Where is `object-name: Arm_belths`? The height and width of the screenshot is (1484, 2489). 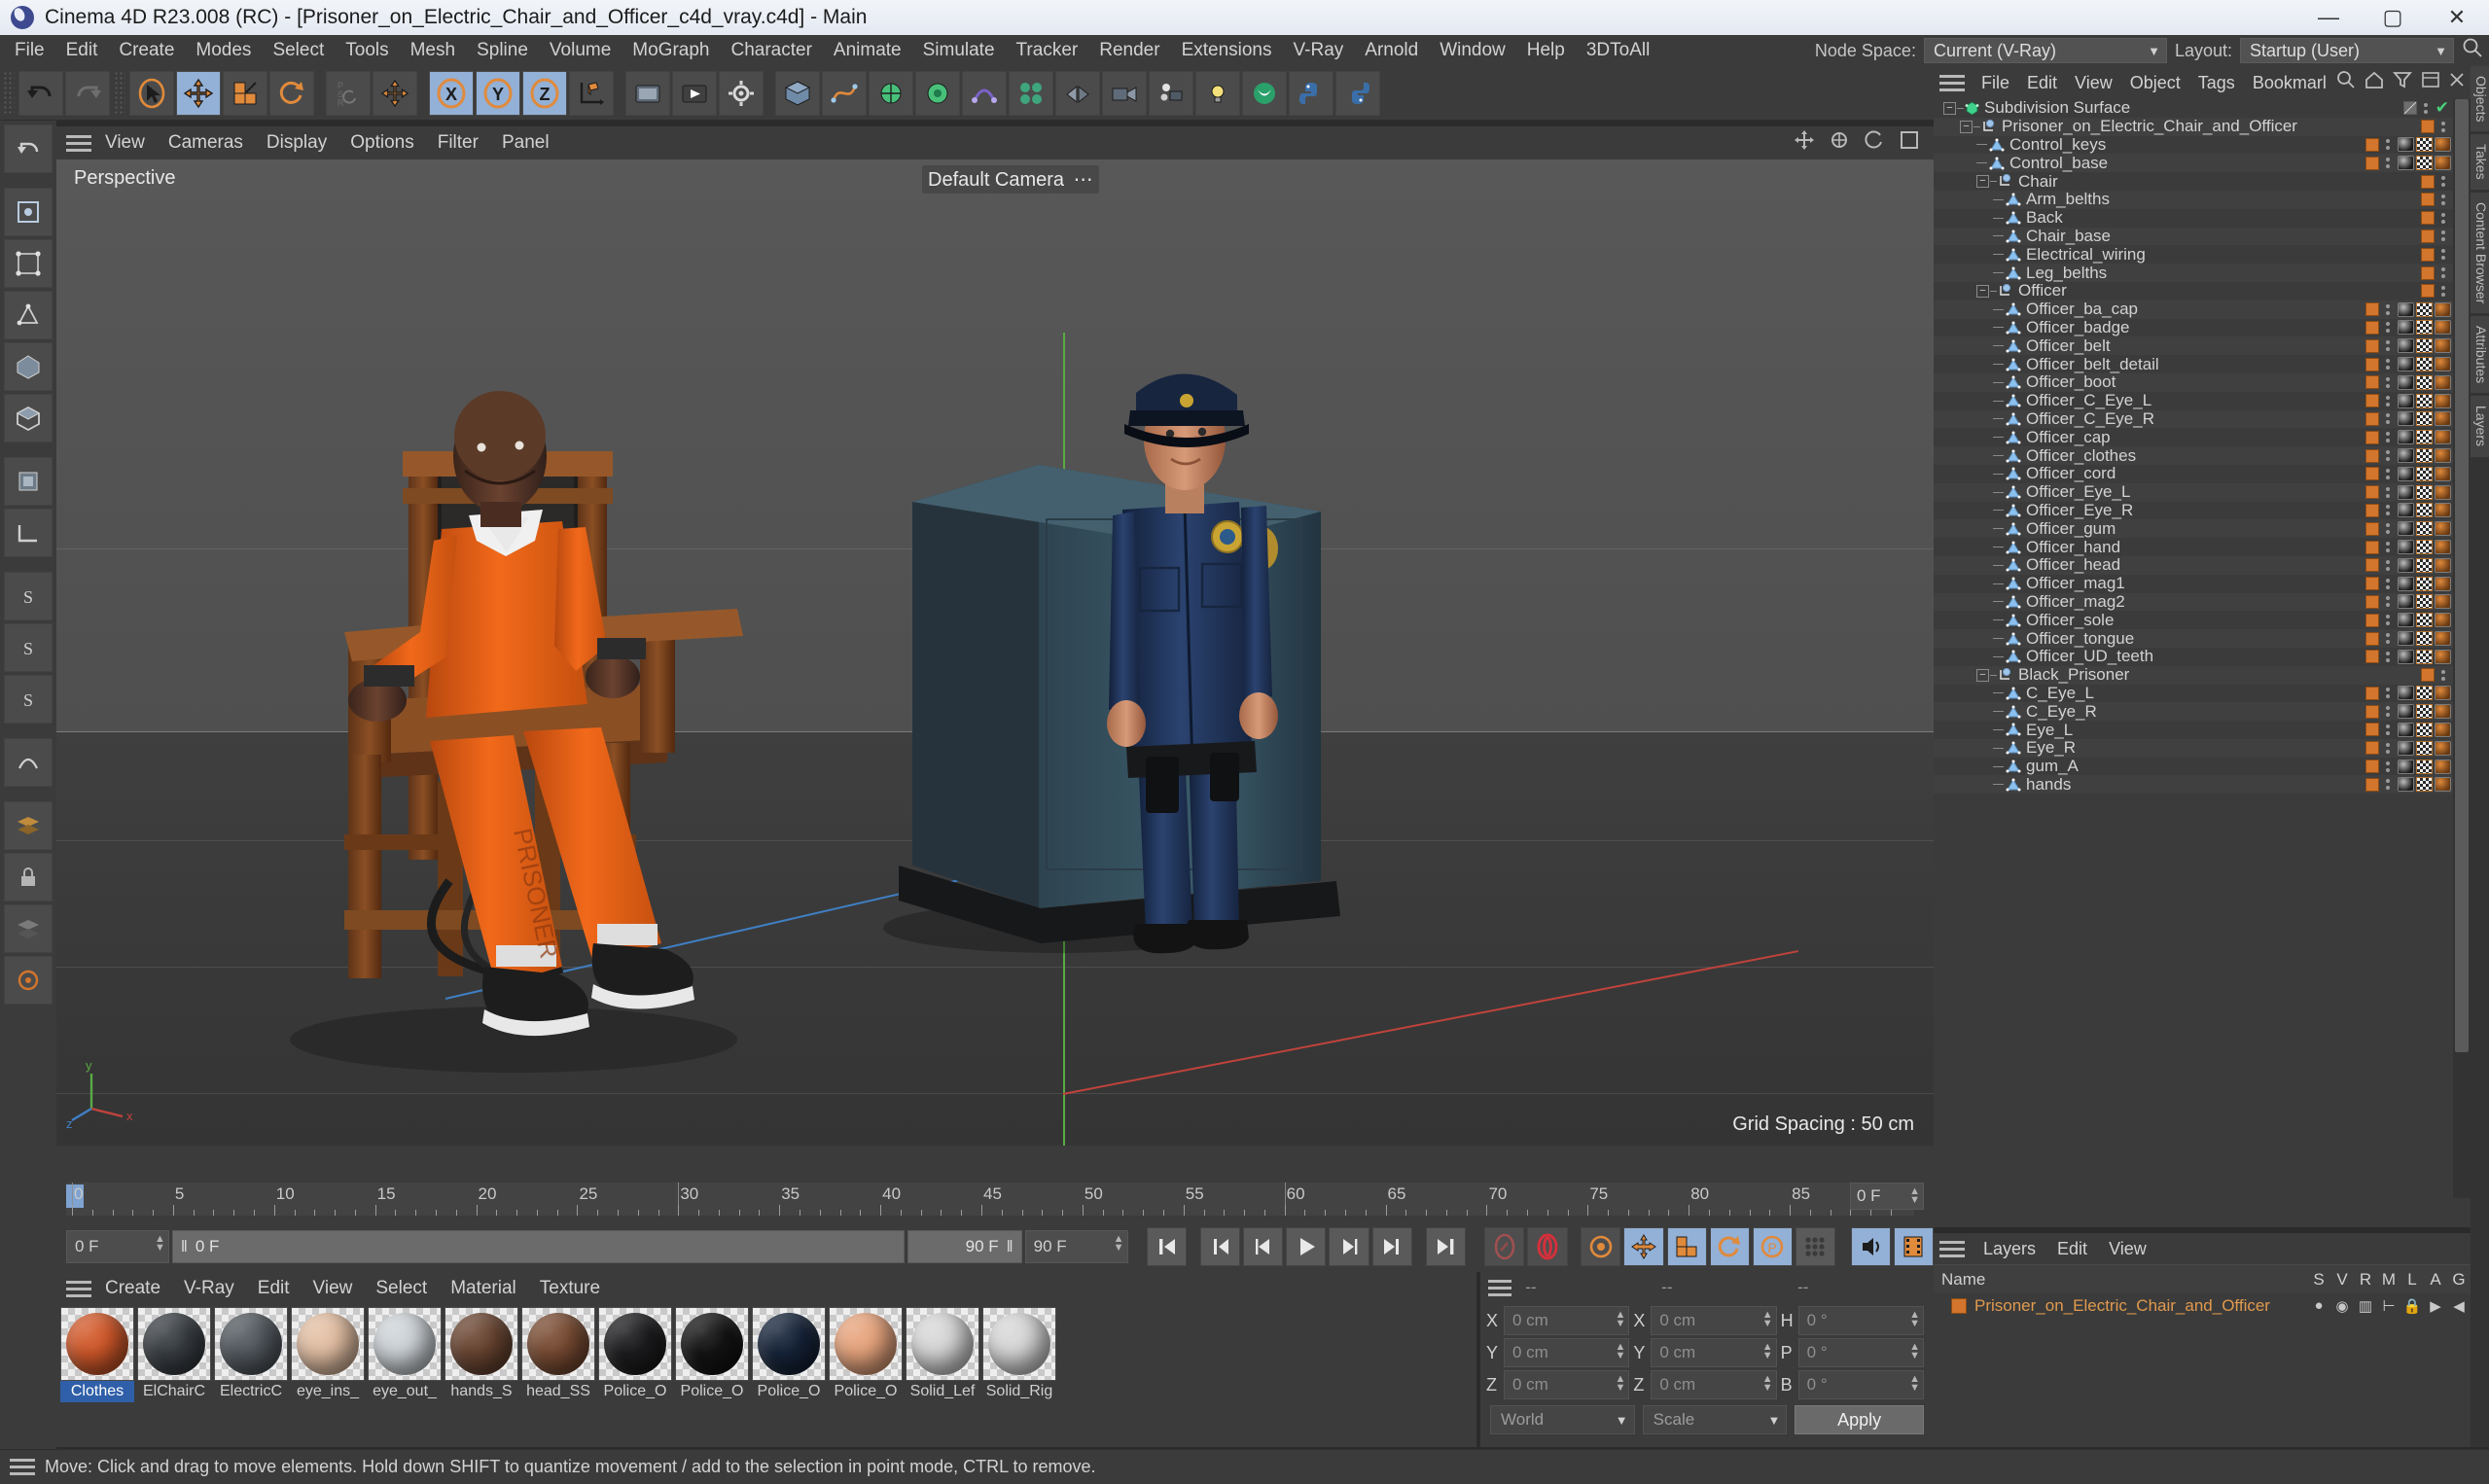 object-name: Arm_belths is located at coordinates (2068, 200).